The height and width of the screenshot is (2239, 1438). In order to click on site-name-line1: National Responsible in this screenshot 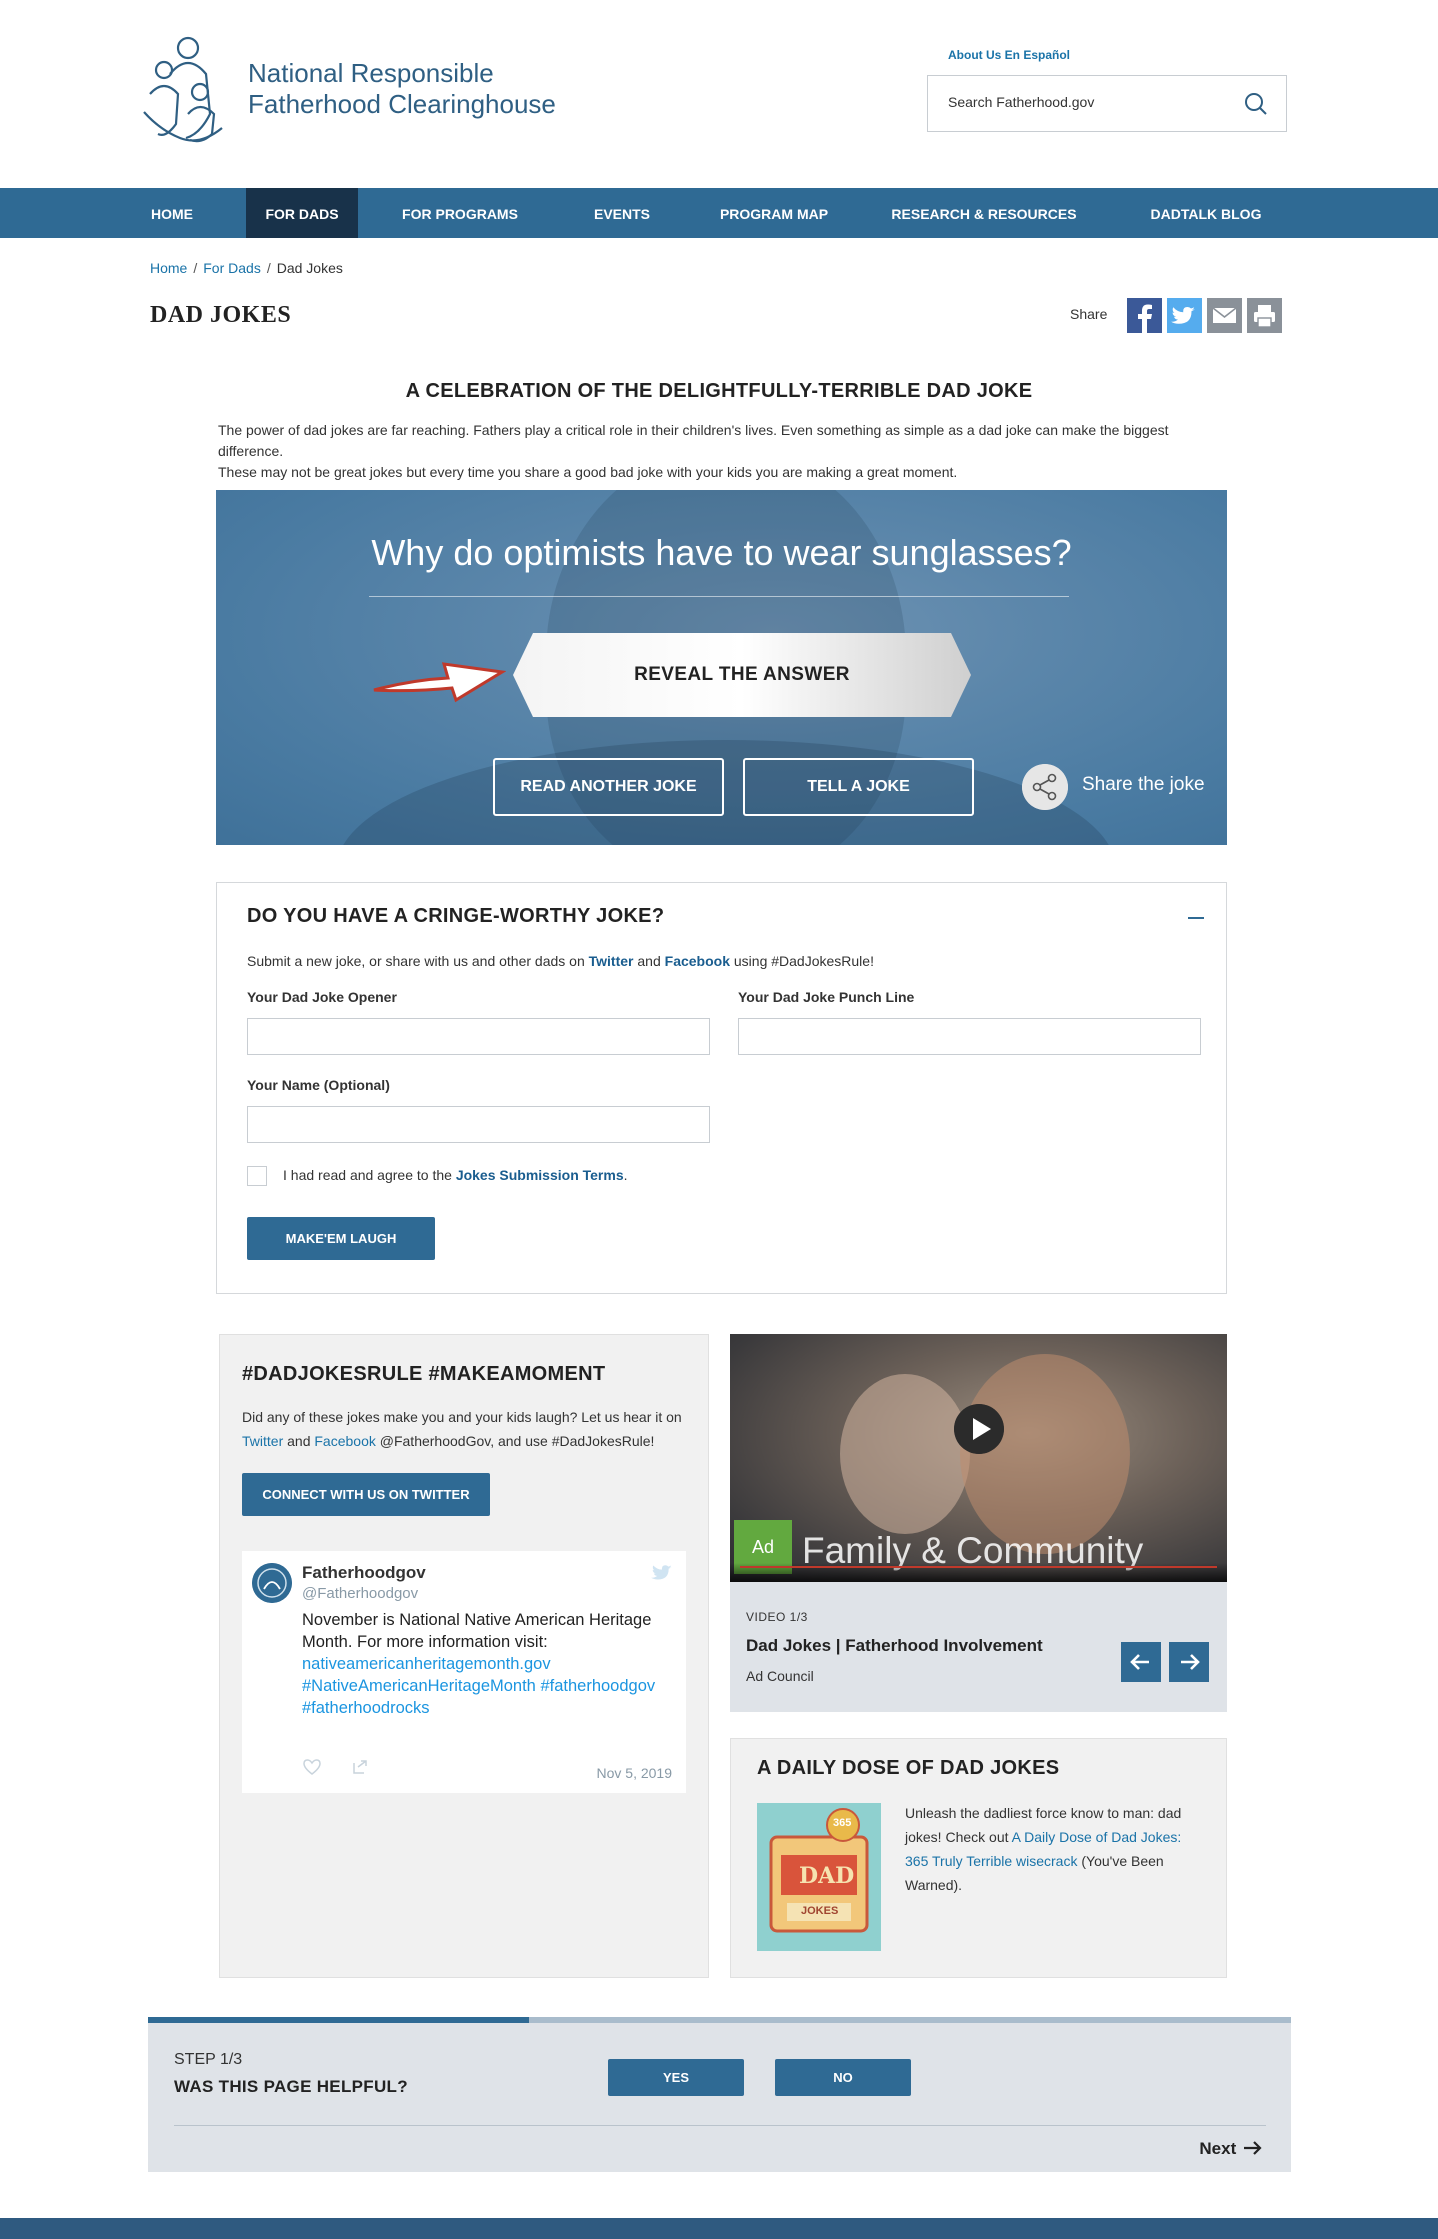, I will do `click(371, 73)`.